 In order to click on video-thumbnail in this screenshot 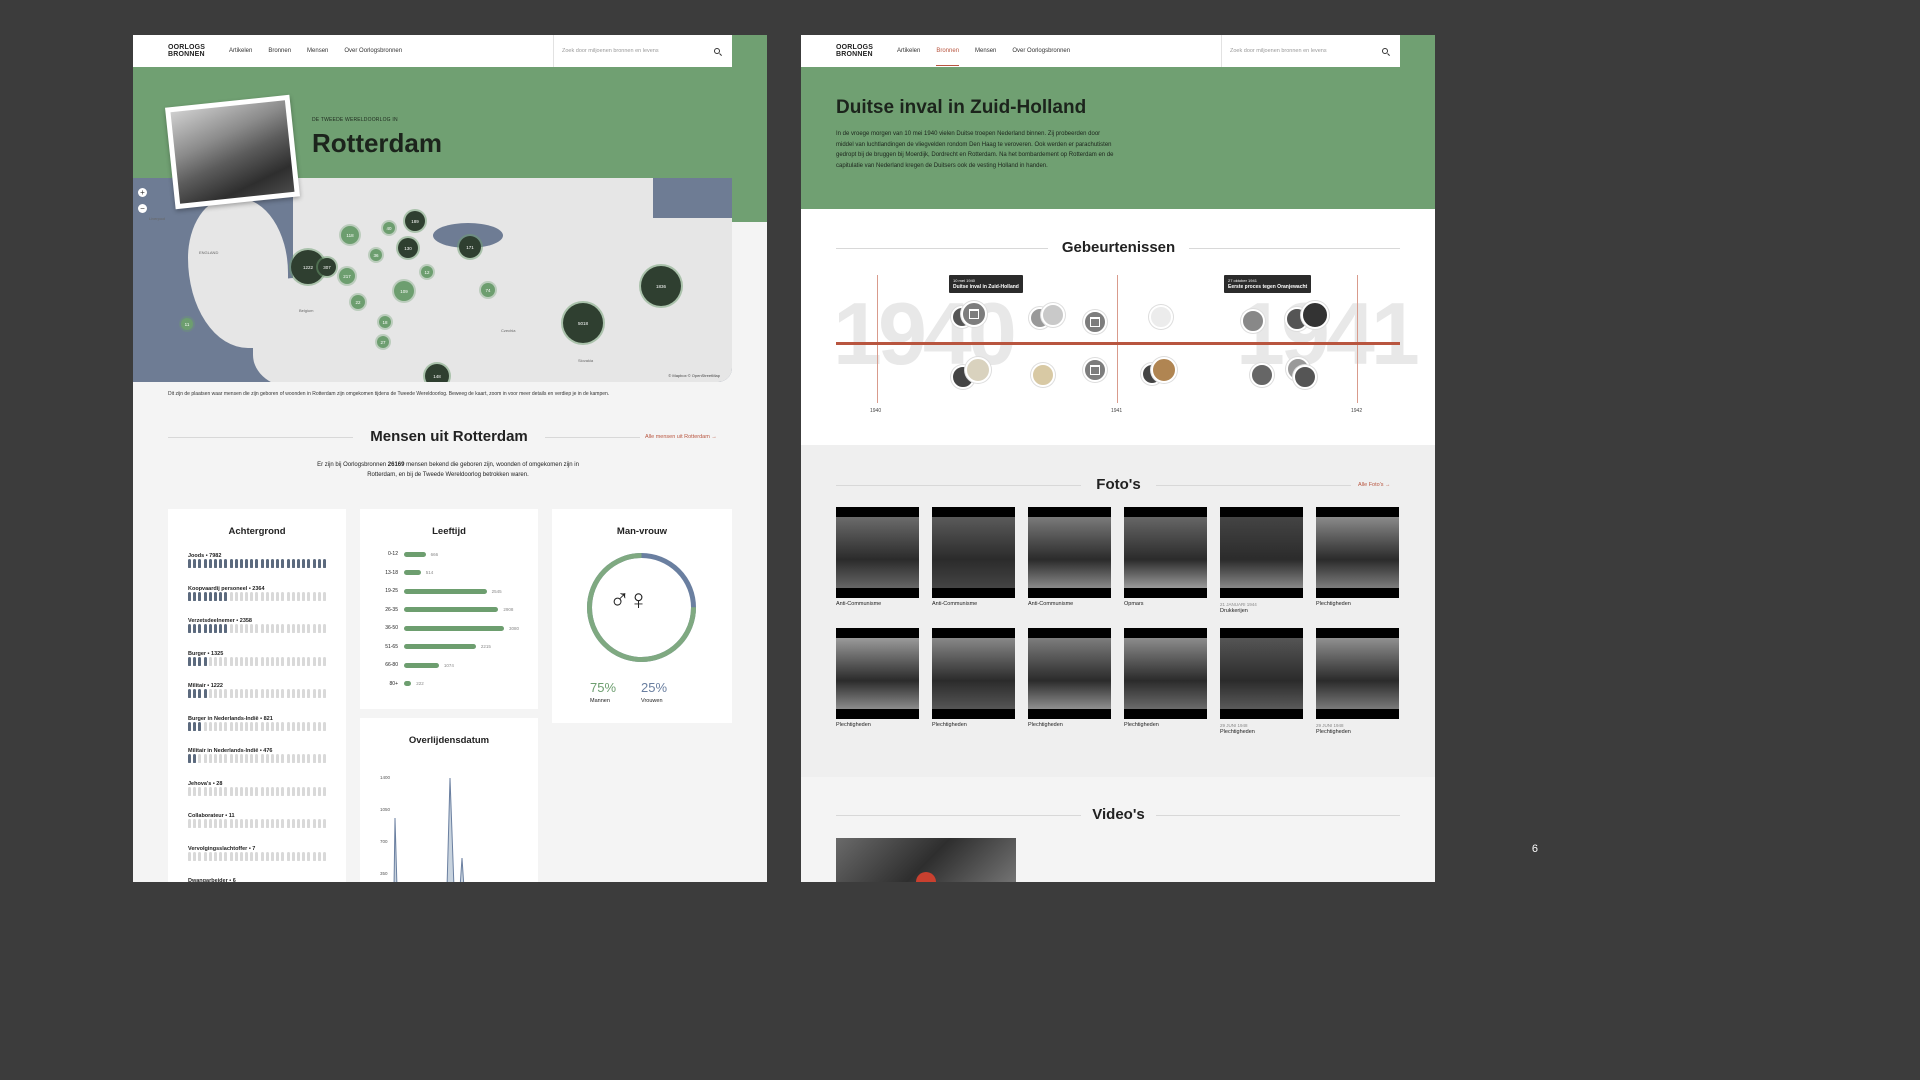, I will do `click(926, 860)`.